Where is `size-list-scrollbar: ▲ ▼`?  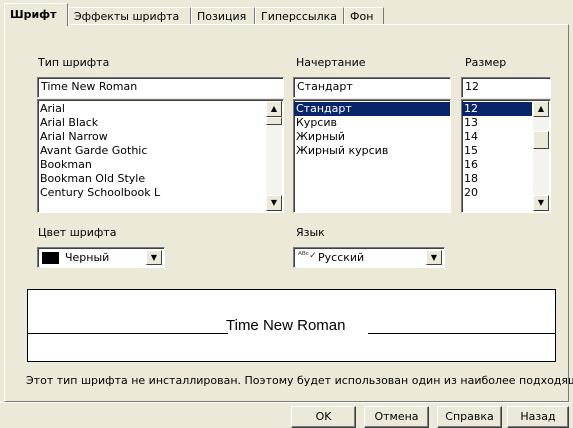
size-list-scrollbar: ▲ ▼ is located at coordinates (541, 156).